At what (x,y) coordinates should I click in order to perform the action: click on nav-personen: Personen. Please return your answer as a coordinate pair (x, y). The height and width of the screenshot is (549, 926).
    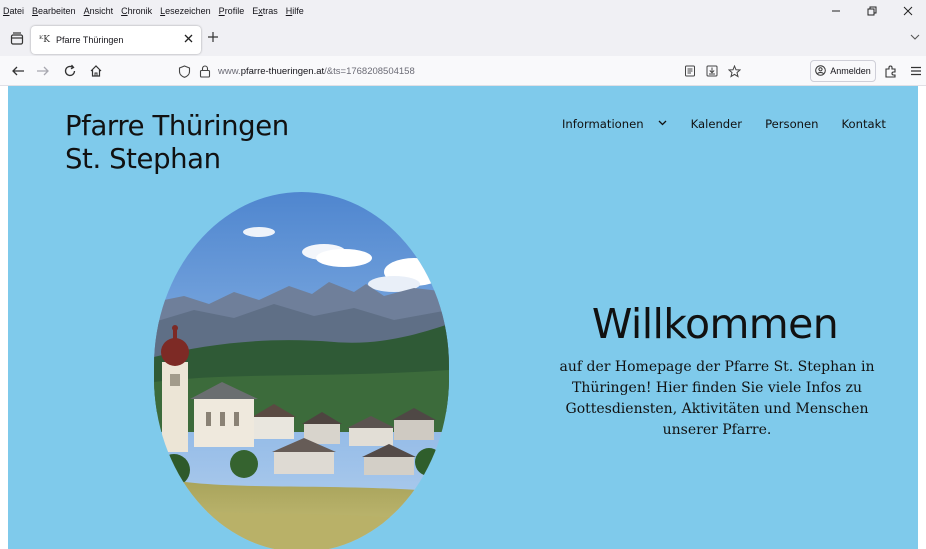
    Looking at the image, I should click on (791, 124).